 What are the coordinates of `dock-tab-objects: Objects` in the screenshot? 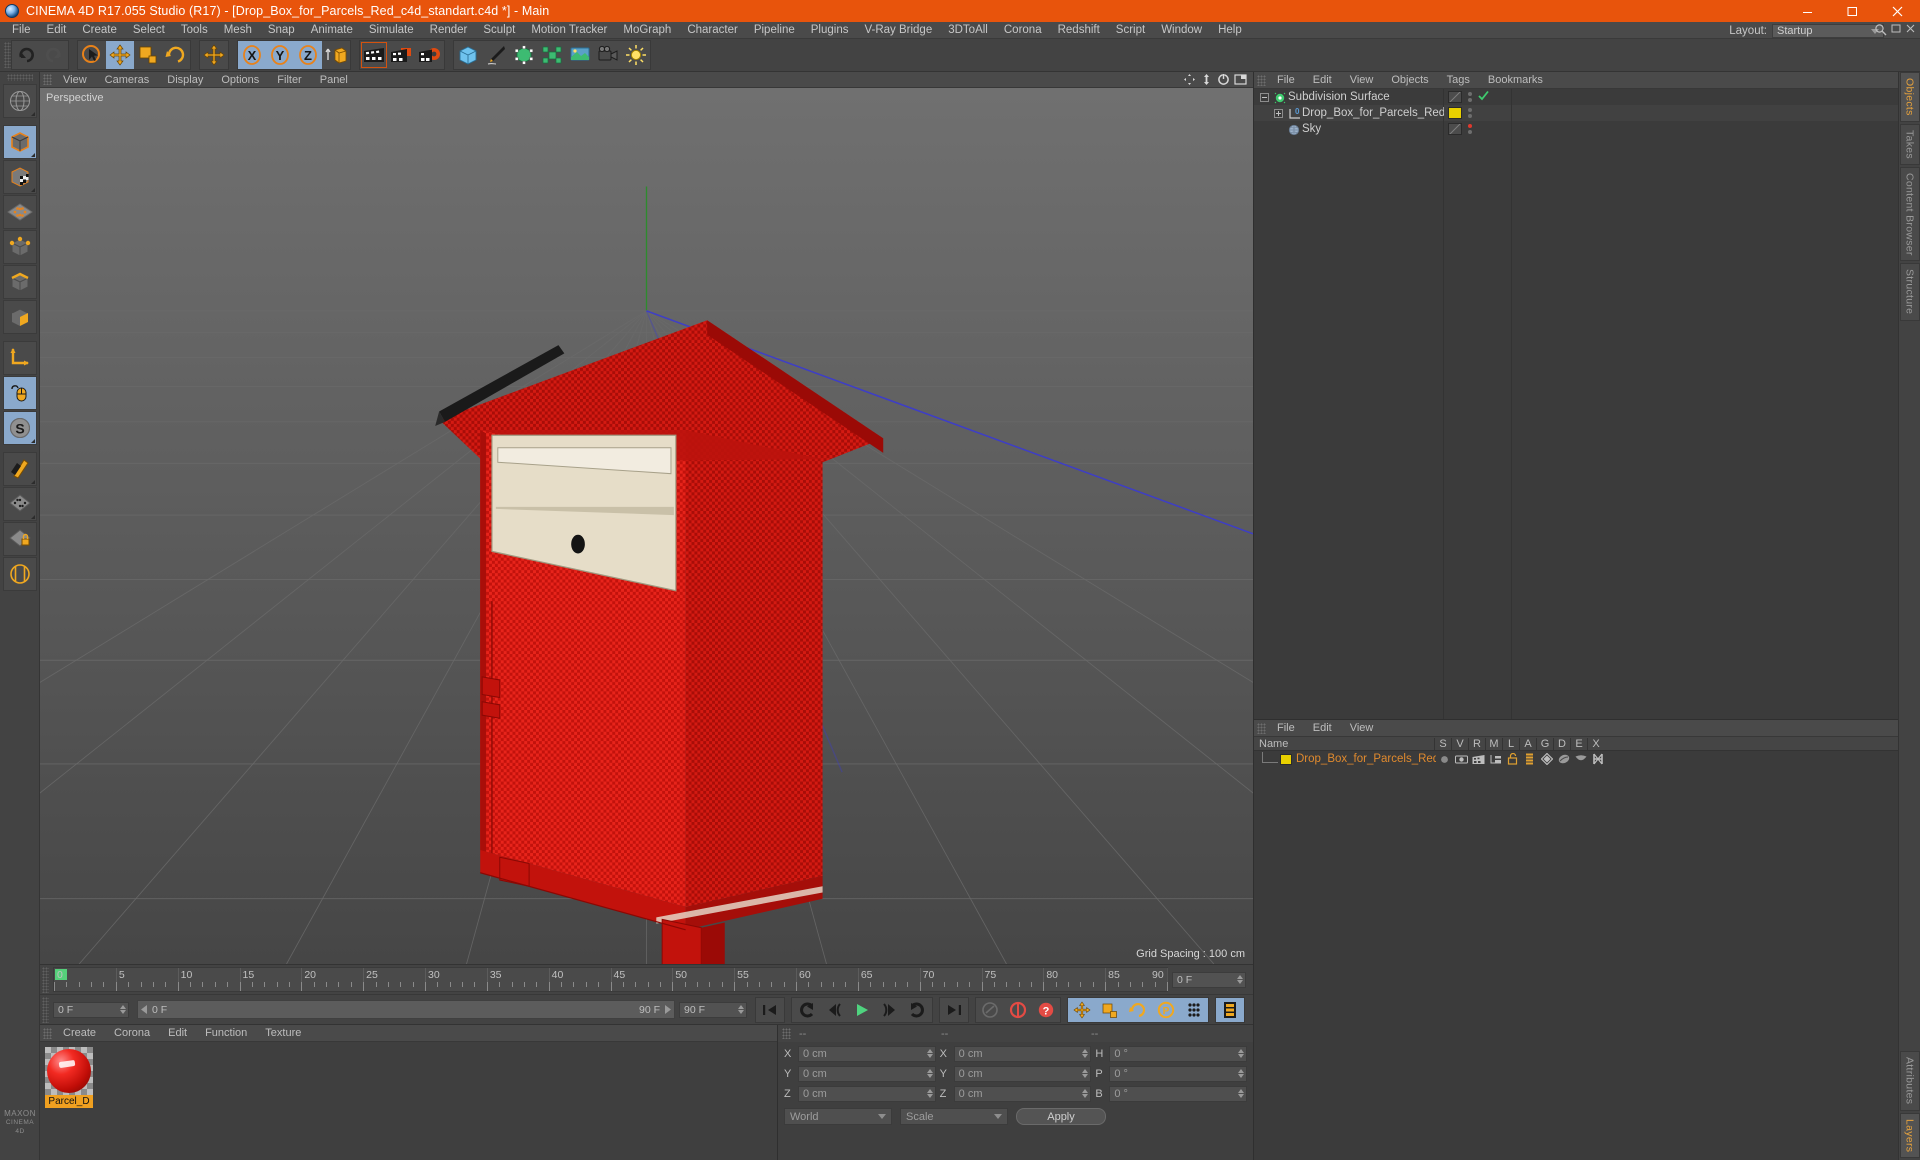 It's located at (1909, 97).